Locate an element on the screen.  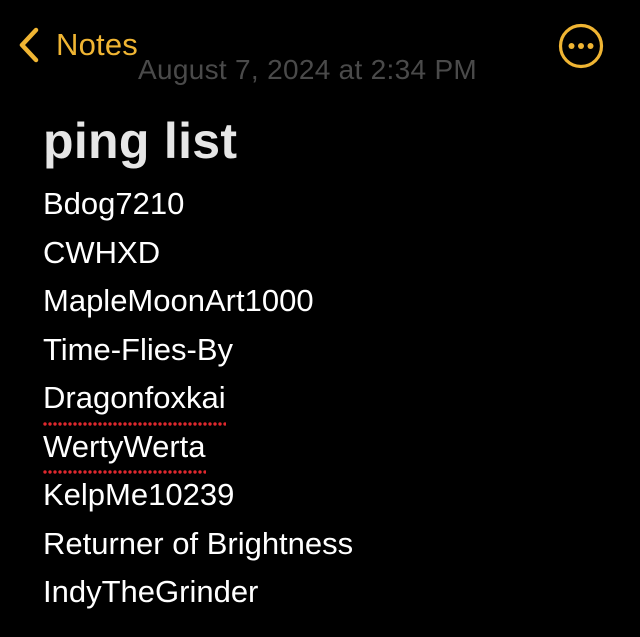
note-line-text: Returner of Brightness is located at coordinates (198, 543).